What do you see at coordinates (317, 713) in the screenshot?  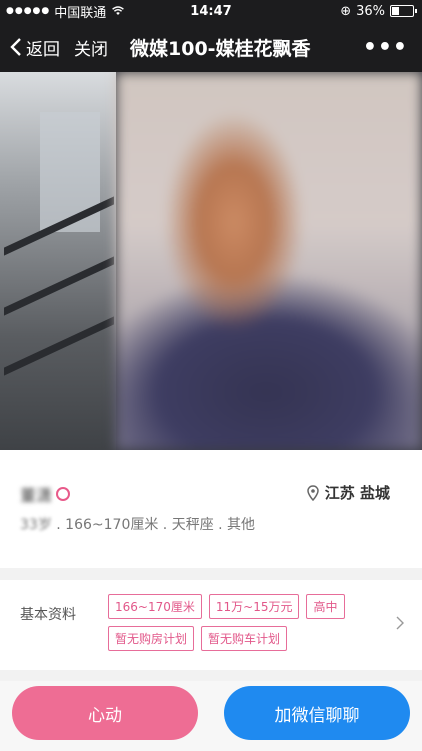 I see `add-wechat-button: 加微信聊聊` at bounding box center [317, 713].